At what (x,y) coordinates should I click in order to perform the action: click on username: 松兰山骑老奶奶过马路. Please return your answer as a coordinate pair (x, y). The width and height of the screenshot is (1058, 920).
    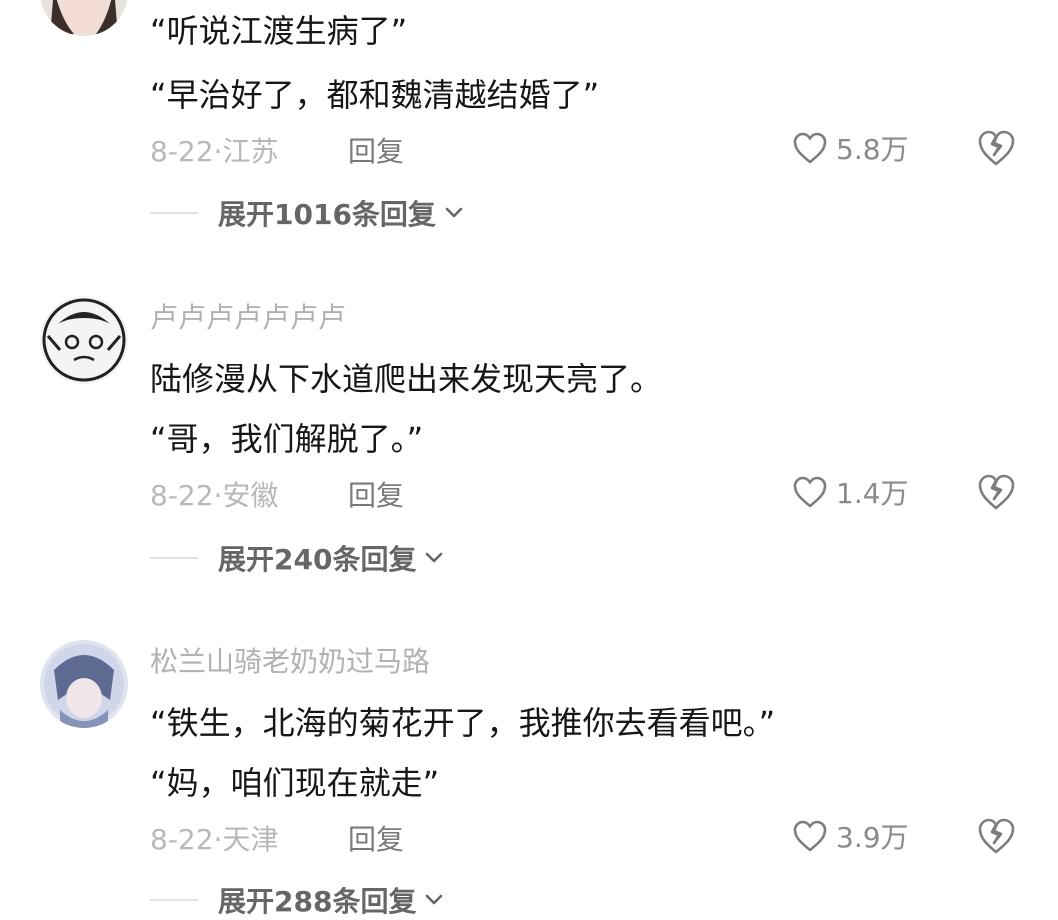
    Looking at the image, I should click on (290, 660).